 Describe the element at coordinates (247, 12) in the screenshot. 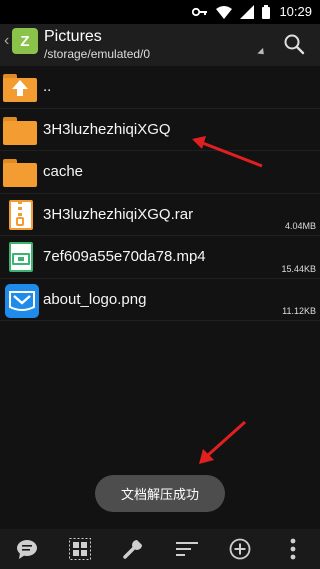

I see `signal-icon` at that location.